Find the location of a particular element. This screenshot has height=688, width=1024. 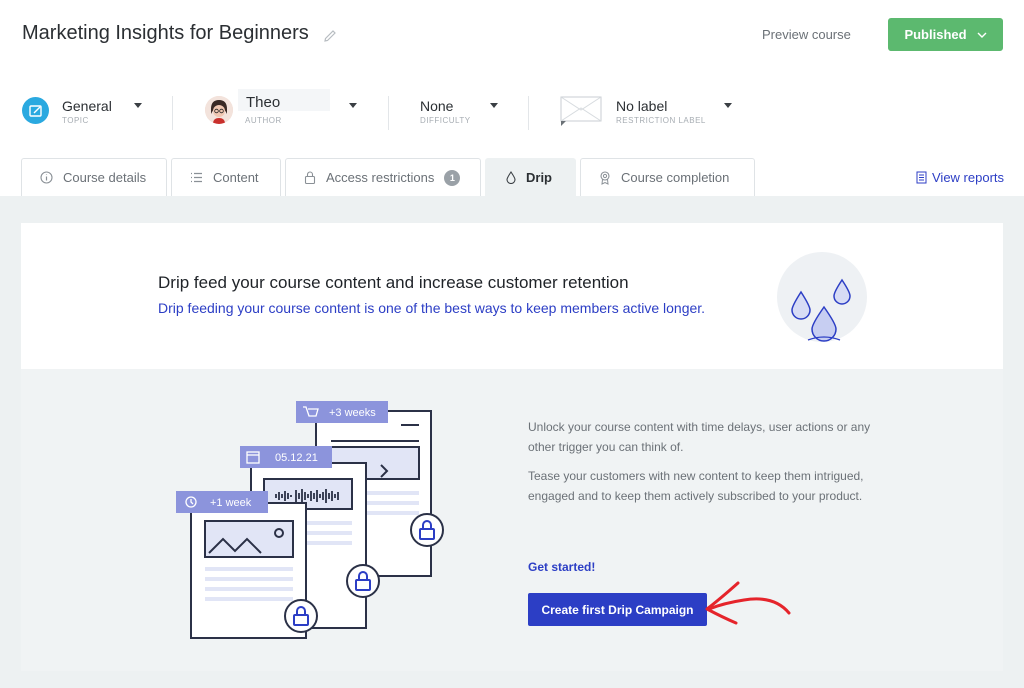

report-icon is located at coordinates (921, 177).